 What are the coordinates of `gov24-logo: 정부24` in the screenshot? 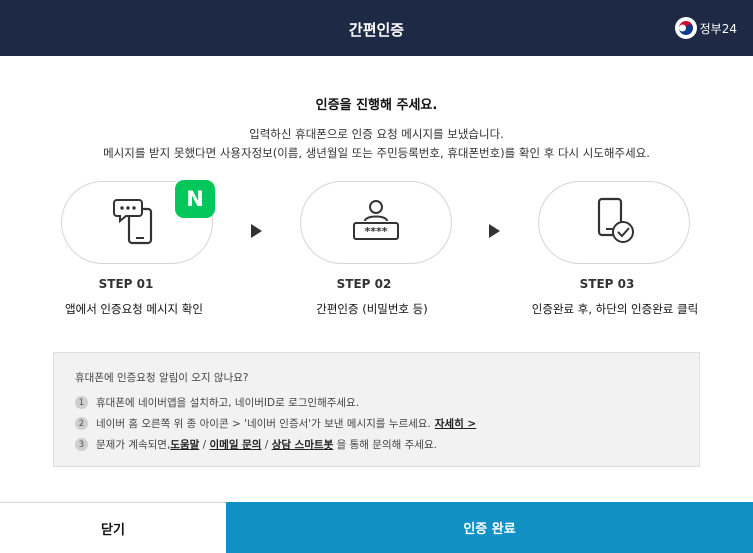 It's located at (705, 28).